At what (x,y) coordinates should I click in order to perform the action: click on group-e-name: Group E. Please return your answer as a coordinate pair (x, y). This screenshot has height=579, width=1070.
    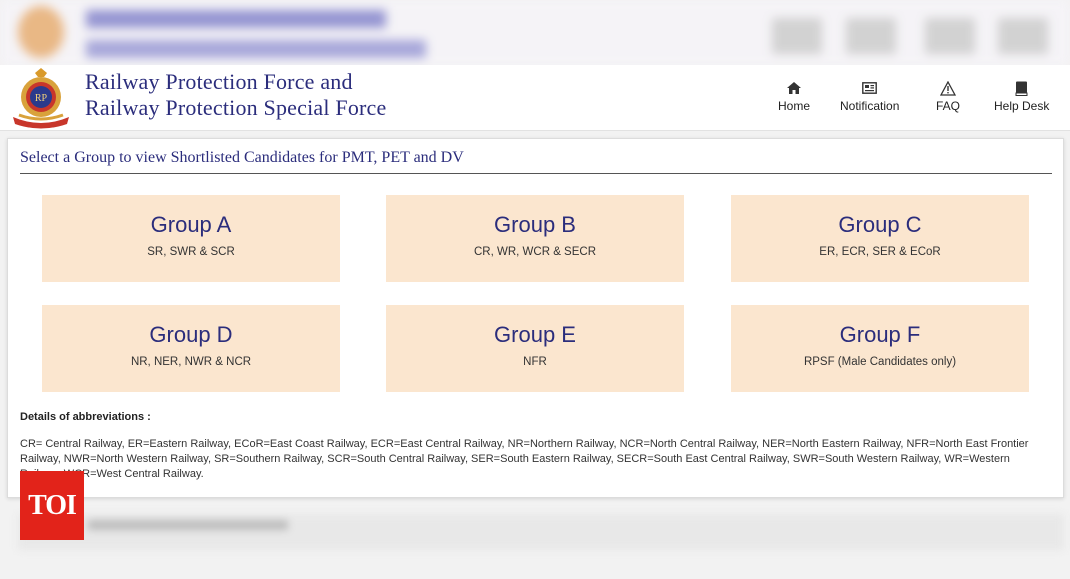
    Looking at the image, I should click on (535, 334).